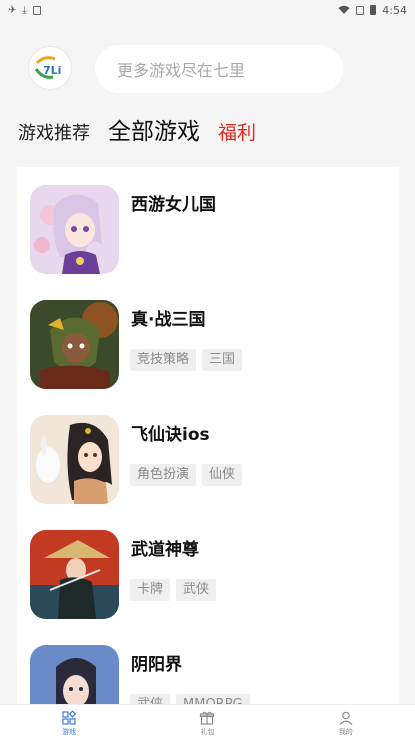 The width and height of the screenshot is (415, 739). What do you see at coordinates (150, 590) in the screenshot?
I see `tag: 卡牌` at bounding box center [150, 590].